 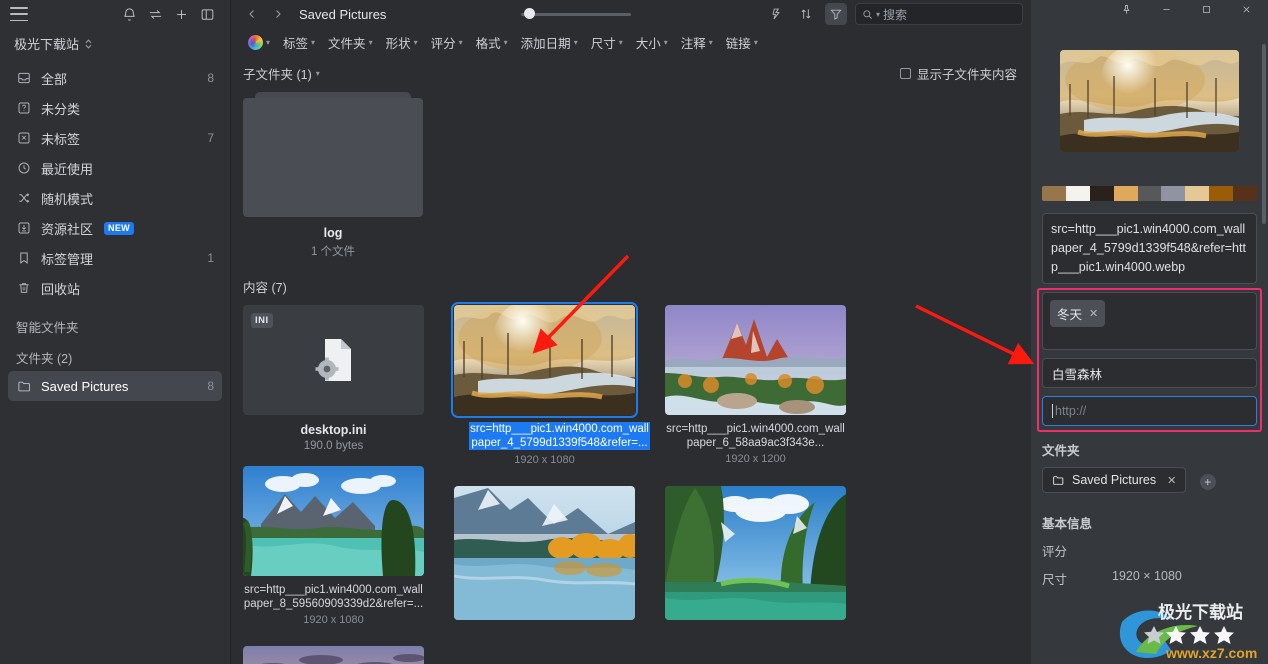 What do you see at coordinates (207, 14) in the screenshot?
I see `toggle-panel-icon` at bounding box center [207, 14].